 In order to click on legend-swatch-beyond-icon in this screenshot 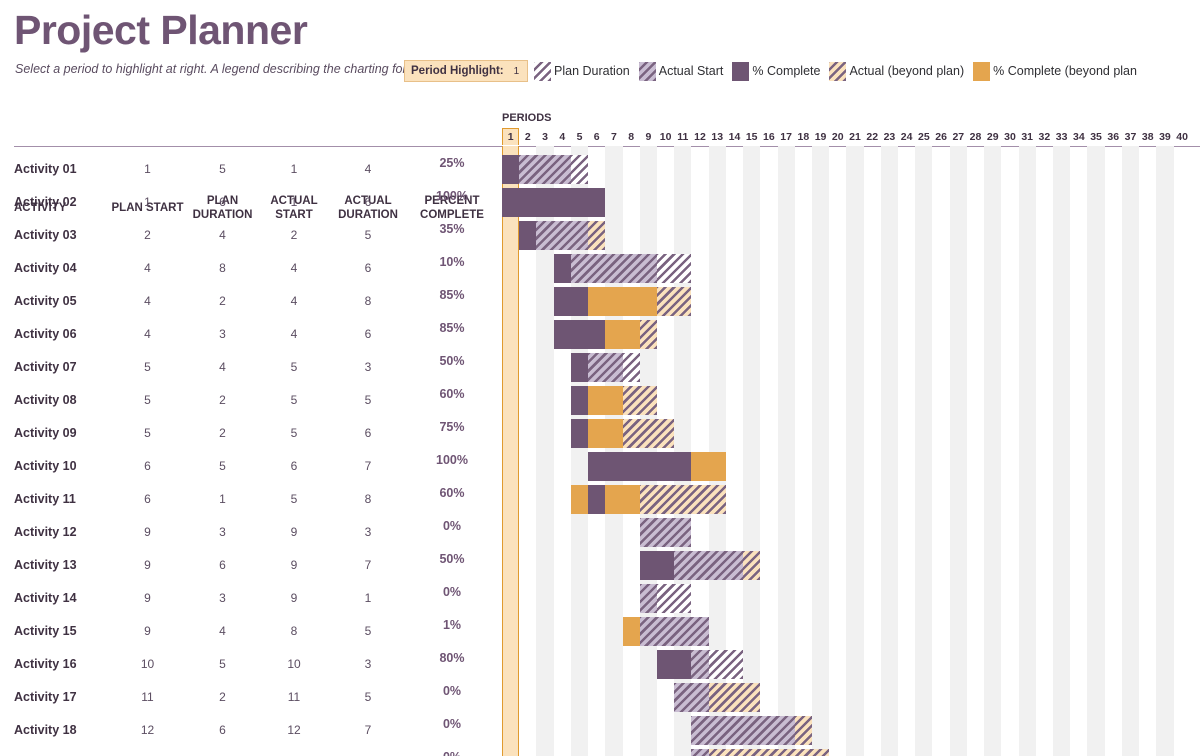, I will do `click(838, 71)`.